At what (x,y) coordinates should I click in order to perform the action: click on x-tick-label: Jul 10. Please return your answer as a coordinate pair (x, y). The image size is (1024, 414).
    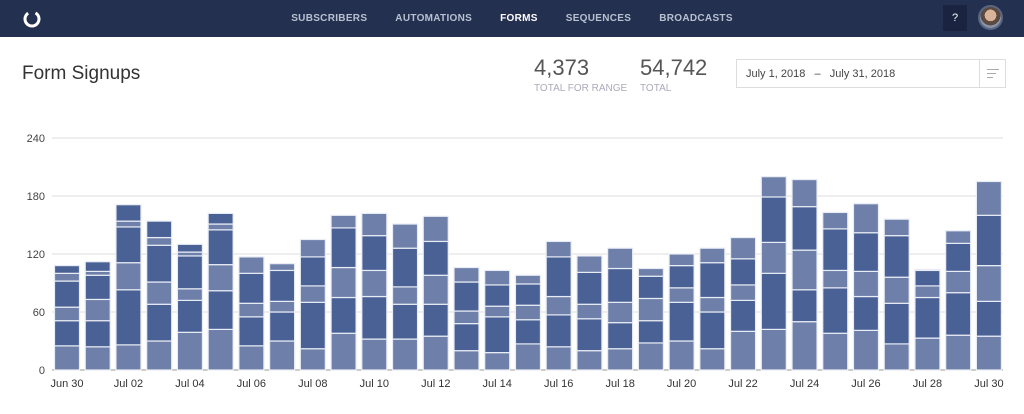
    Looking at the image, I should click on (374, 384).